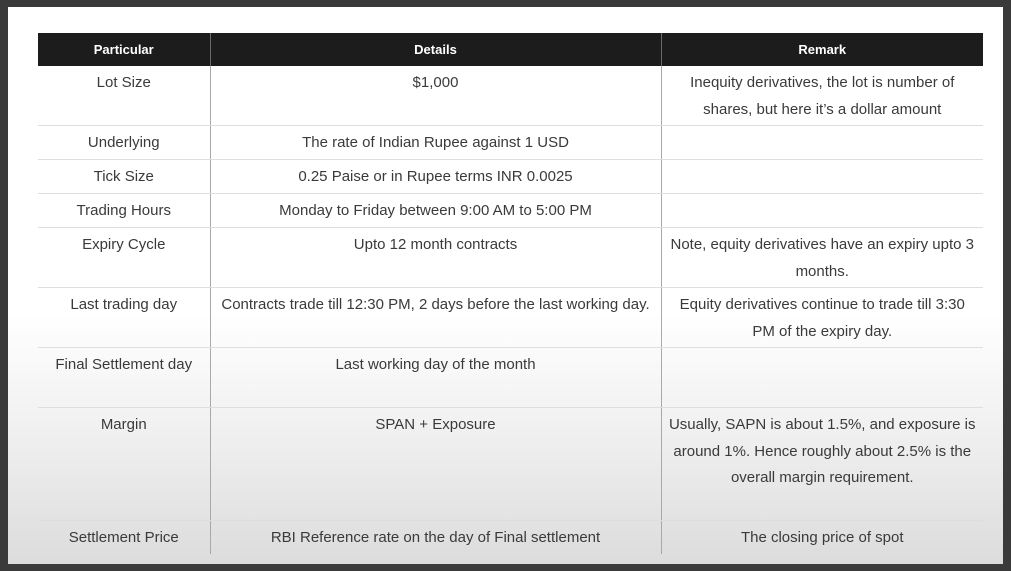 Image resolution: width=1011 pixels, height=571 pixels. I want to click on header-remark: Remark, so click(822, 49).